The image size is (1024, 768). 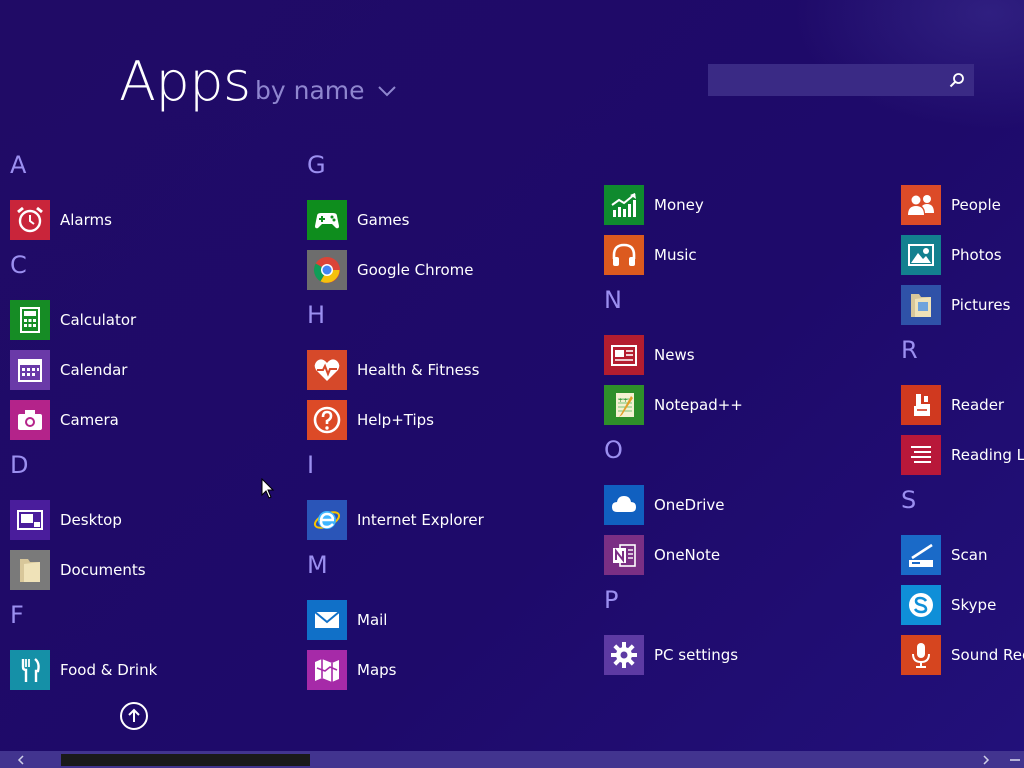 I want to click on app-tile-people: People, so click(x=962, y=210).